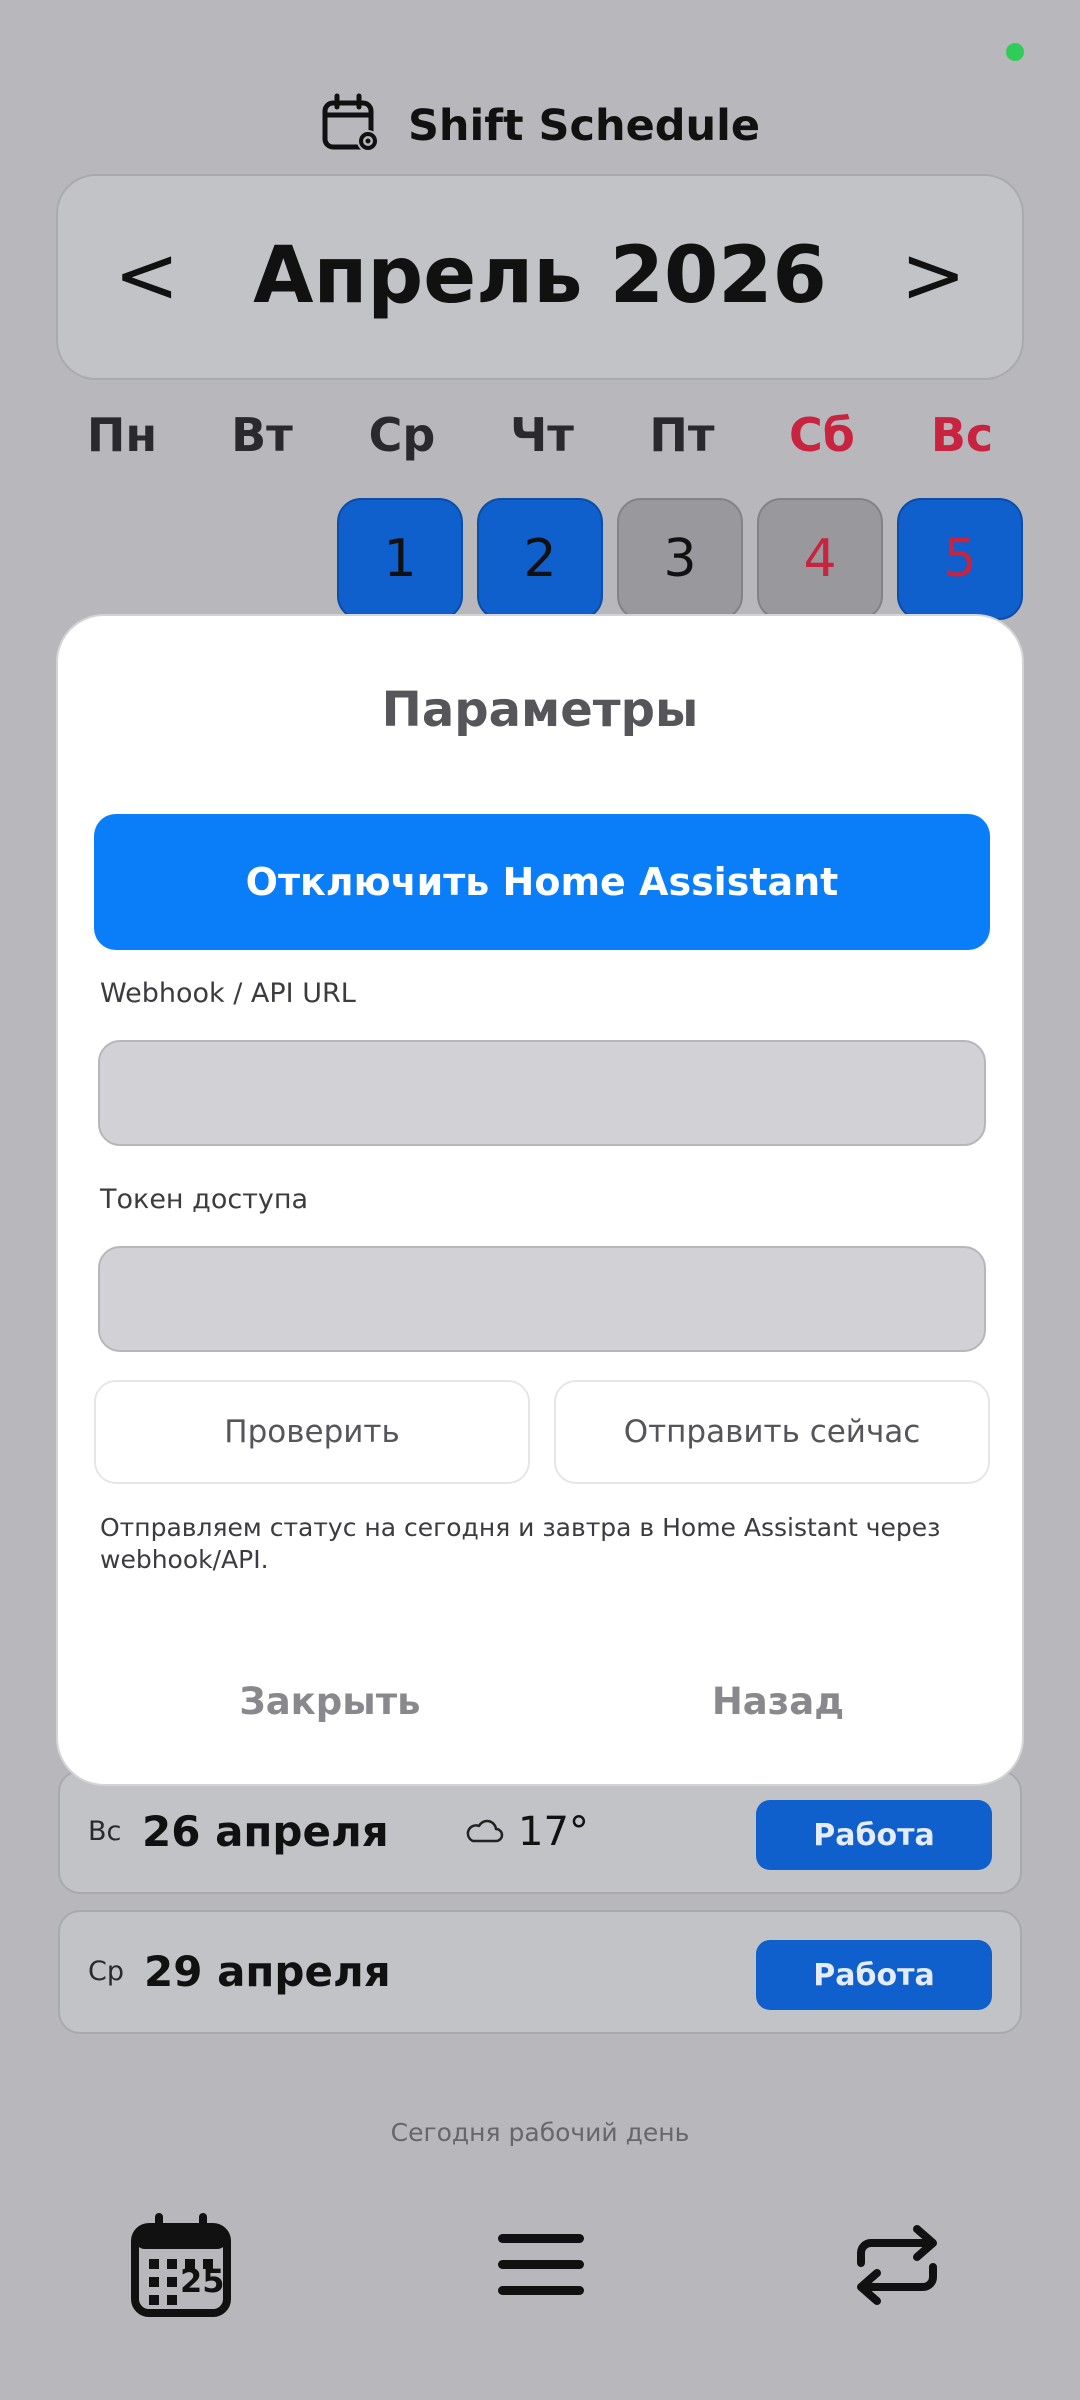 The width and height of the screenshot is (1080, 2400). I want to click on weekday-tue: Вт, so click(262, 435).